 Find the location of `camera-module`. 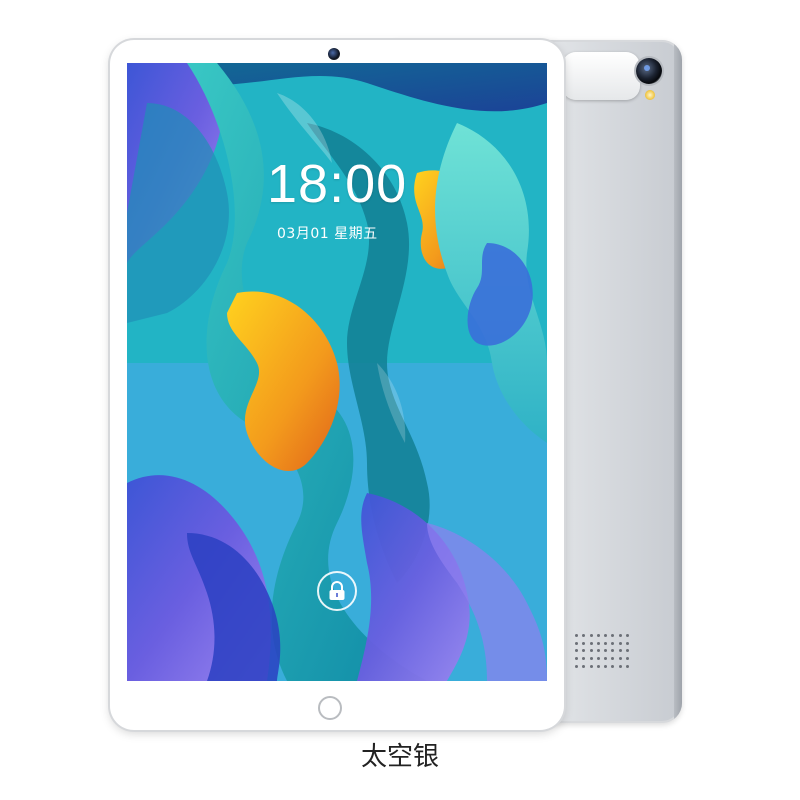

camera-module is located at coordinates (601, 76).